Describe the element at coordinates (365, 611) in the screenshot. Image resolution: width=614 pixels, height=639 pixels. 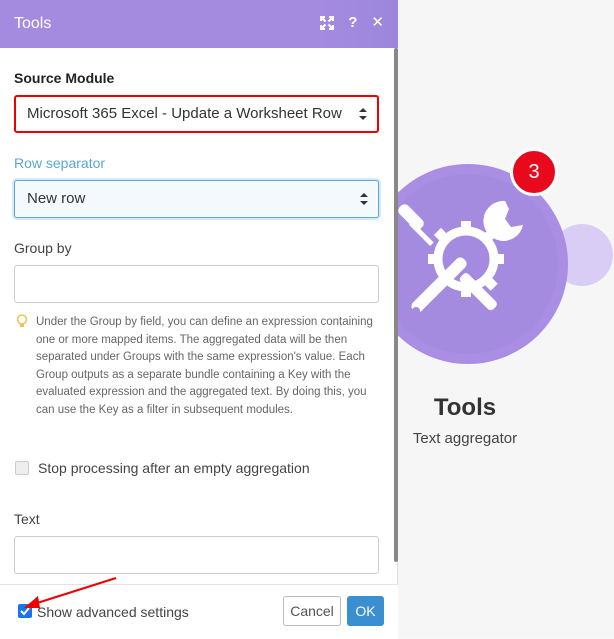
I see `ok-button: OK` at that location.